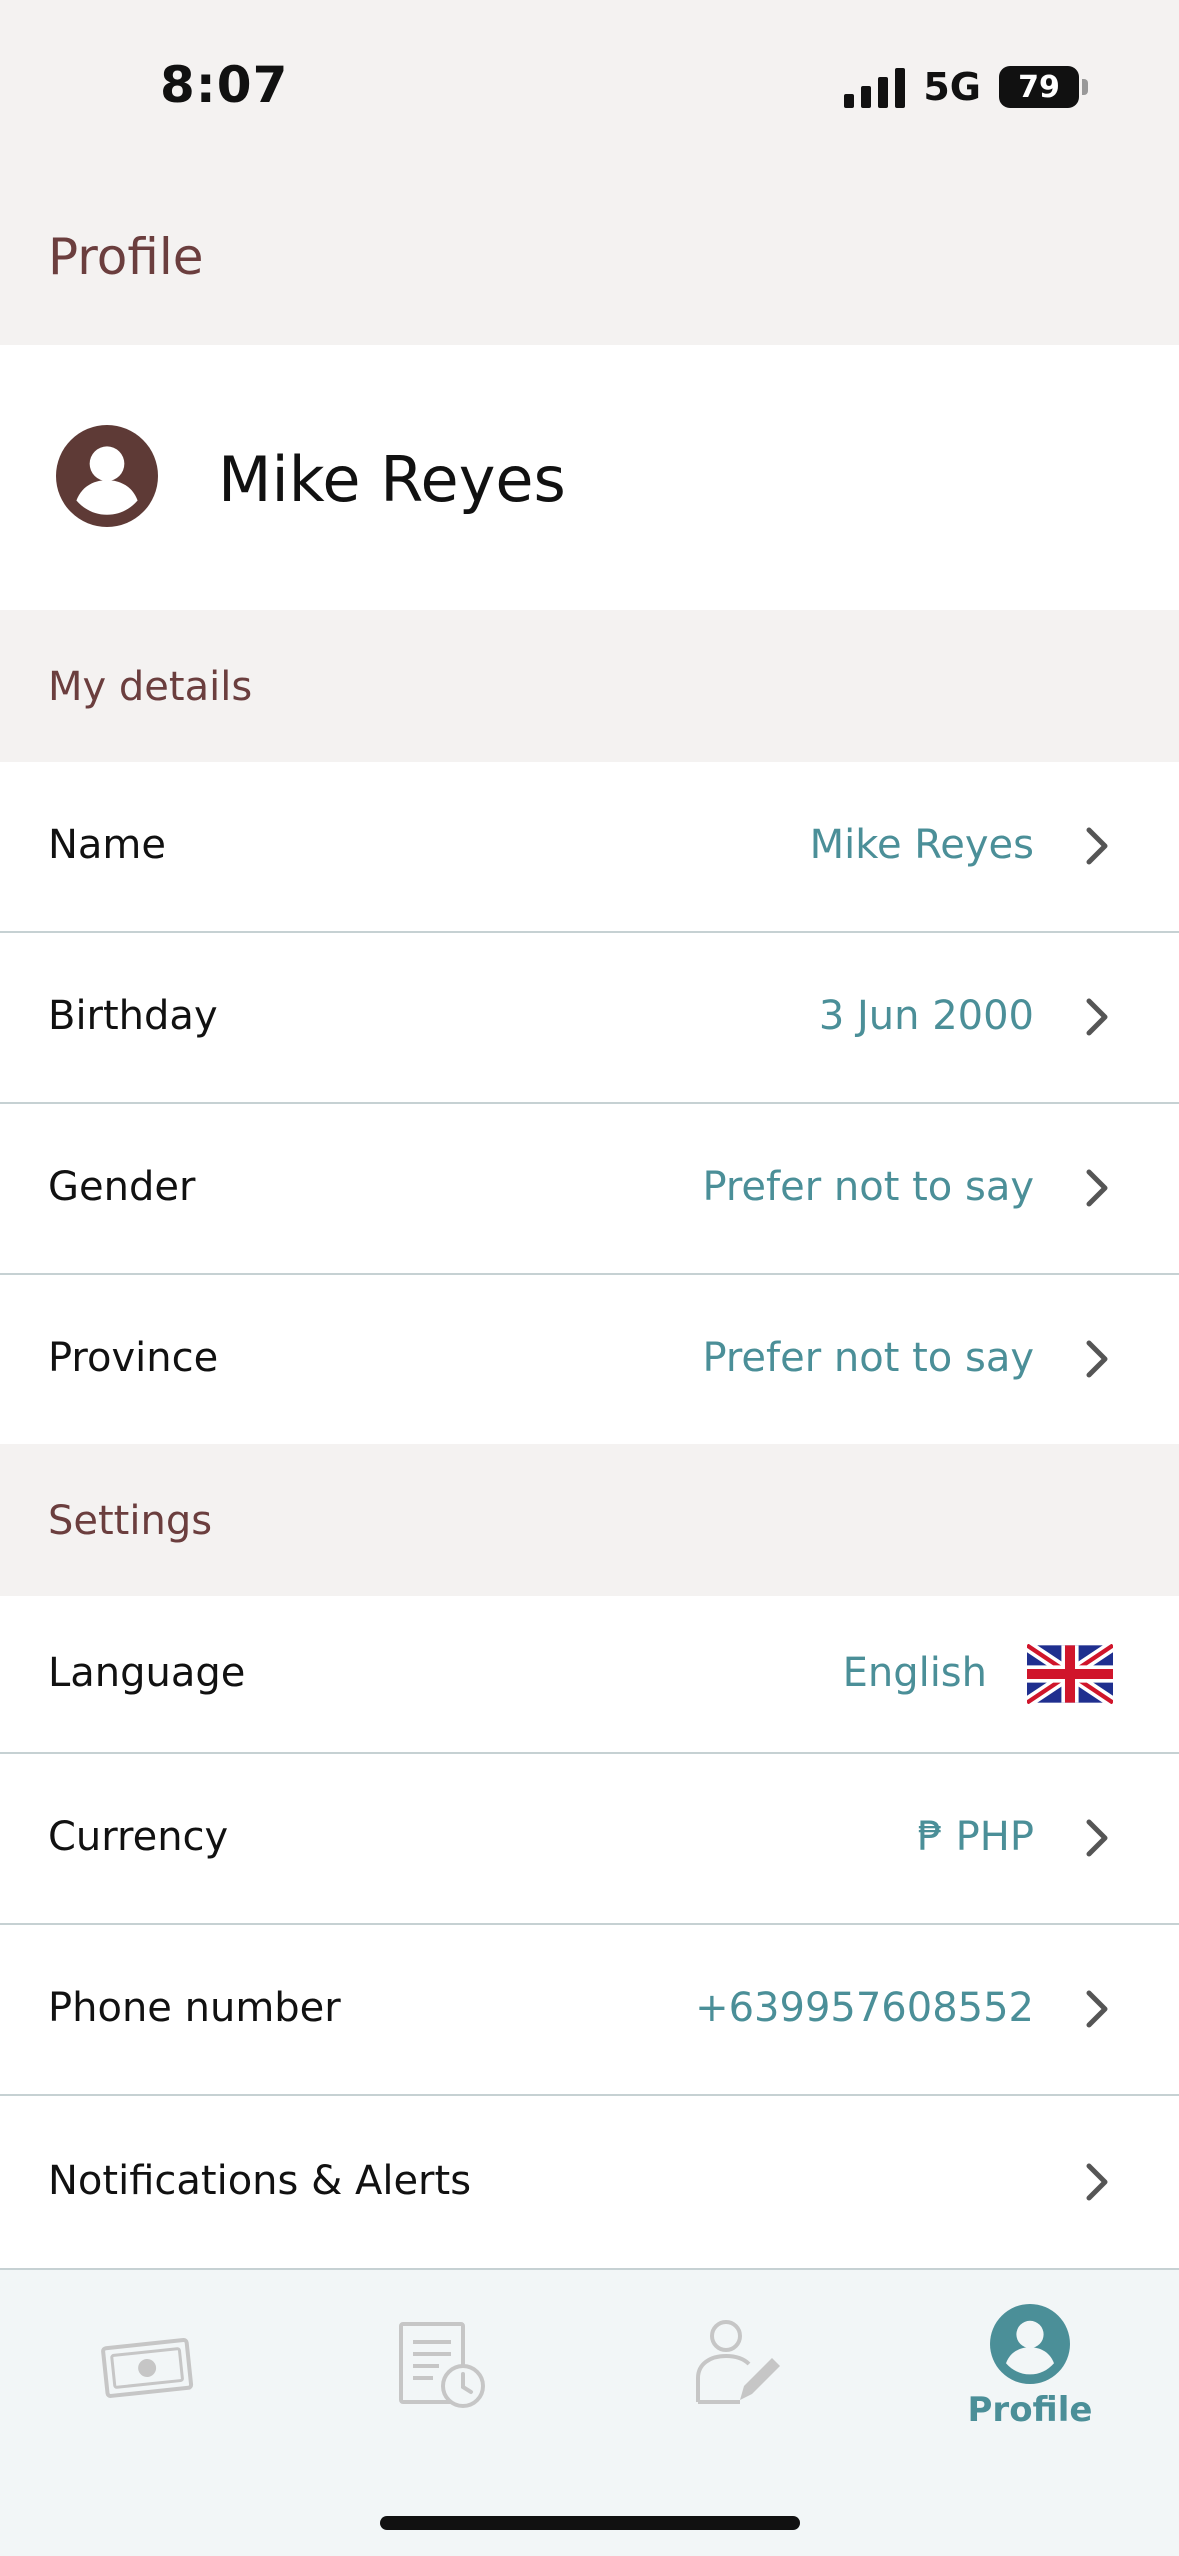 This screenshot has height=2556, width=1179. What do you see at coordinates (589, 477) in the screenshot?
I see `profile-card: Mike Reyes` at bounding box center [589, 477].